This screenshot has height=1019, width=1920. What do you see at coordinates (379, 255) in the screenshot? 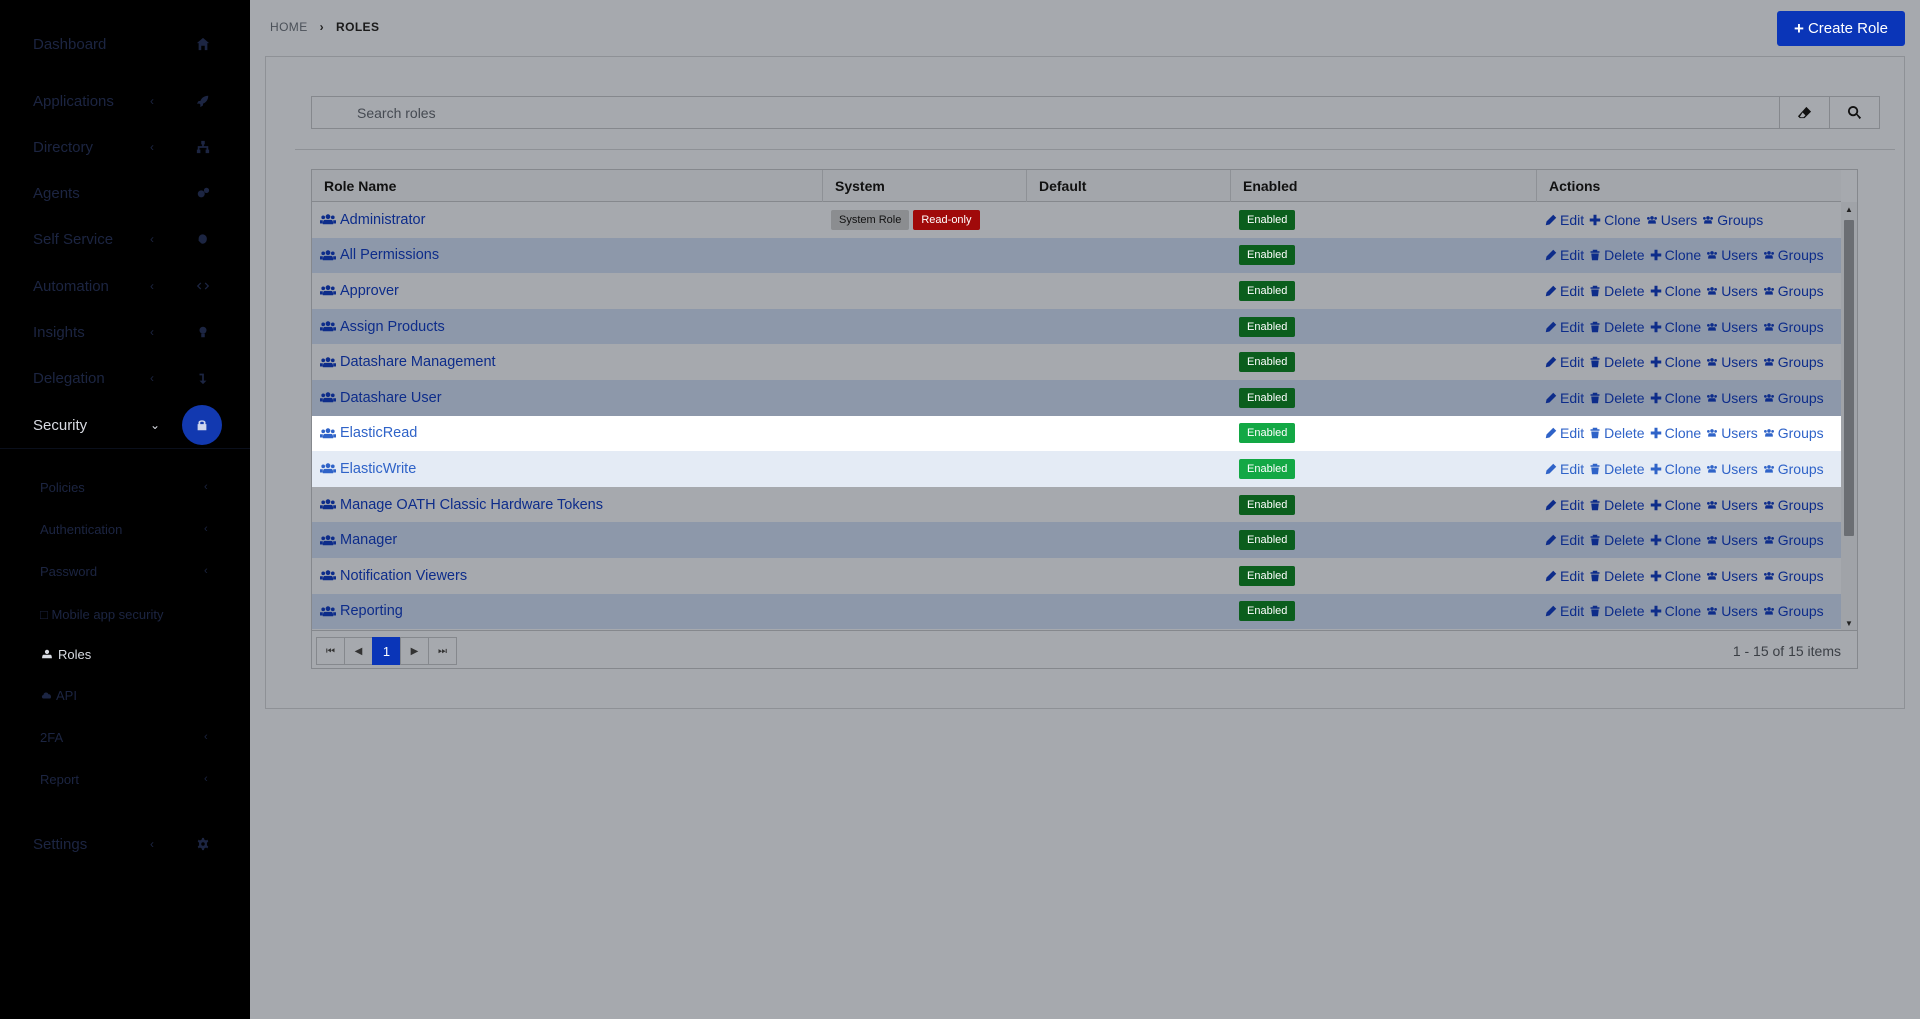
I see `role-link: All Permissions` at bounding box center [379, 255].